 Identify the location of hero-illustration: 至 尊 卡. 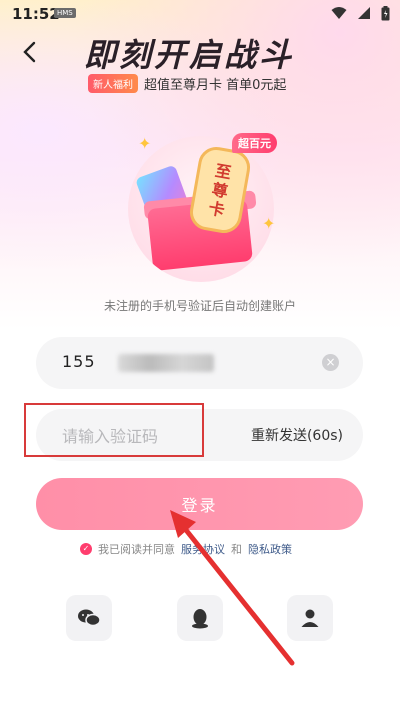
(201, 209).